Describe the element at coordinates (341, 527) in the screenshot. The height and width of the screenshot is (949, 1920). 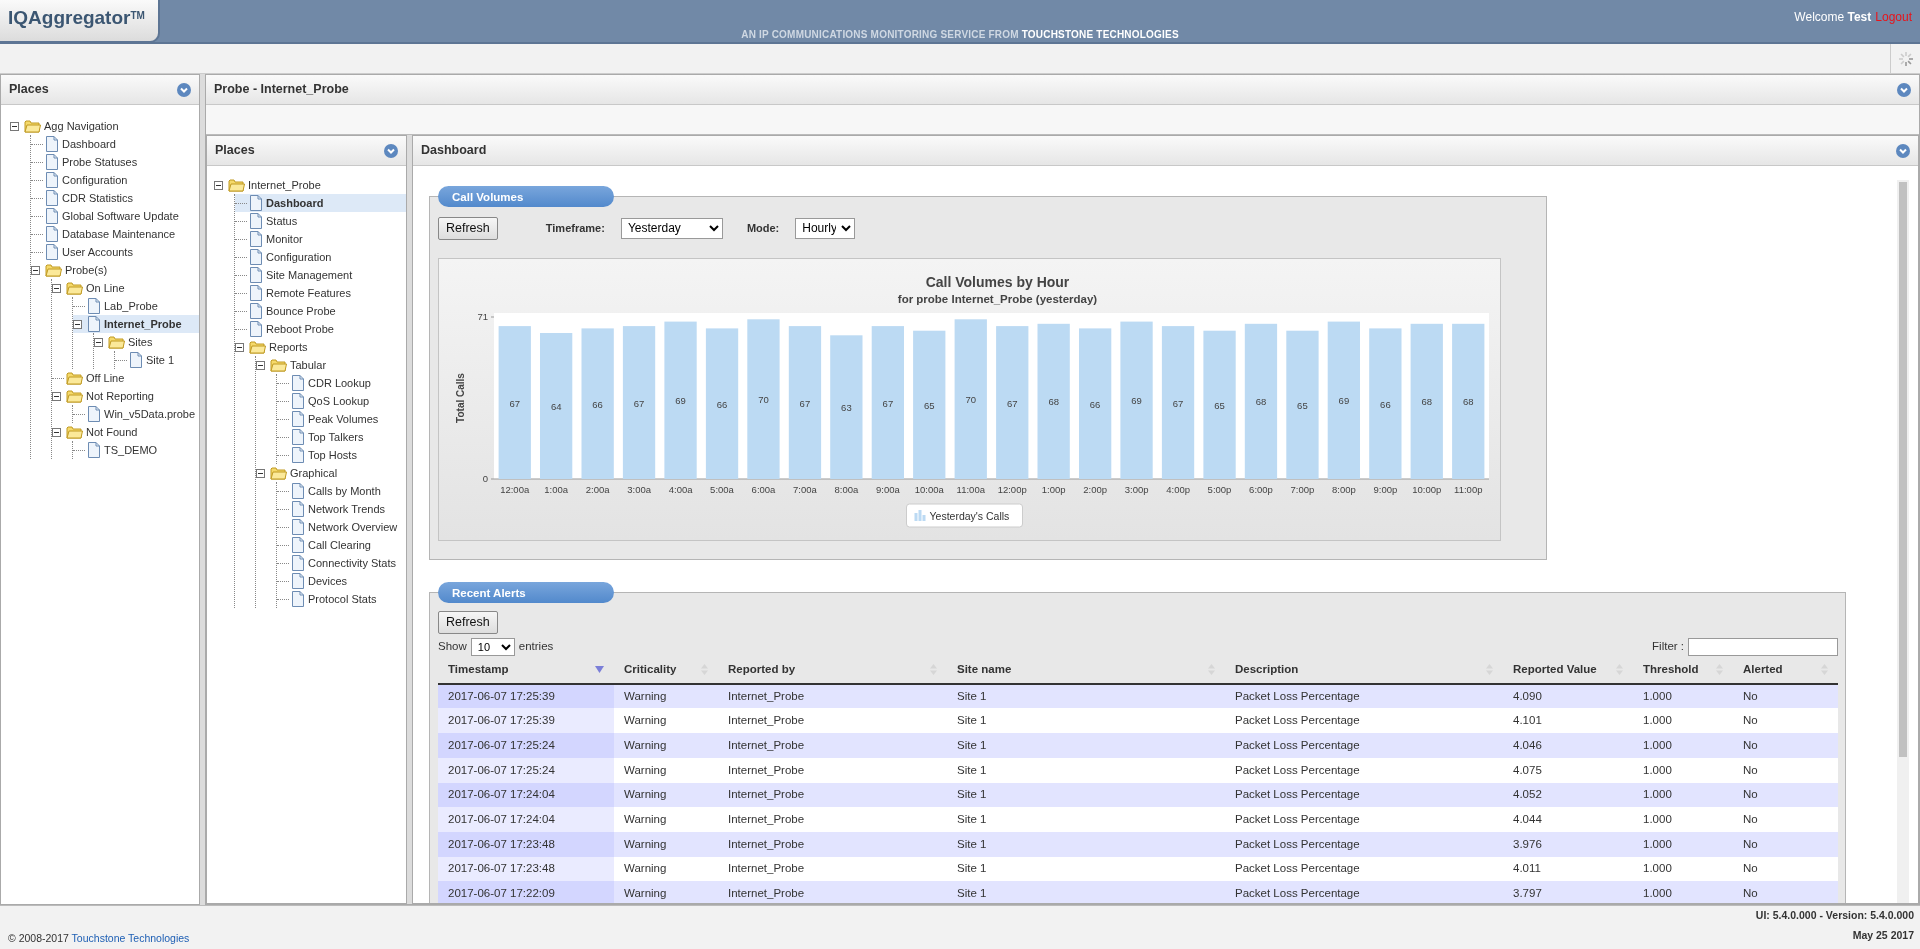
I see `tree-item: Network Overview` at that location.